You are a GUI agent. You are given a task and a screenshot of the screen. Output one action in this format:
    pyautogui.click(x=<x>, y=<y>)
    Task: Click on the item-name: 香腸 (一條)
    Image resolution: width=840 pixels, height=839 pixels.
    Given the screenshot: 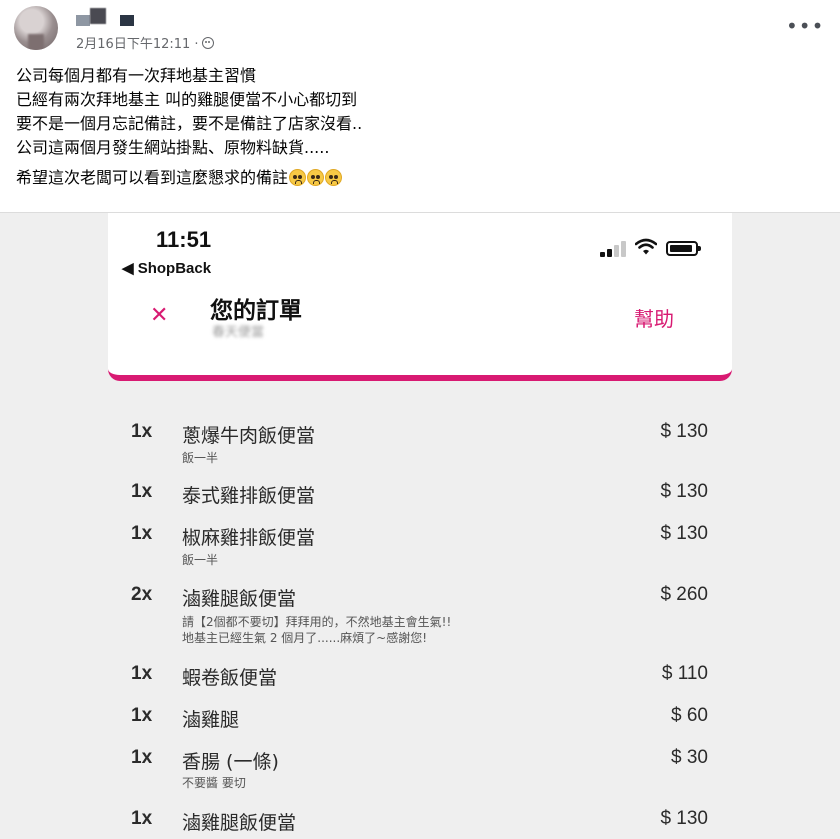 What is the action you would take?
    pyautogui.click(x=230, y=762)
    